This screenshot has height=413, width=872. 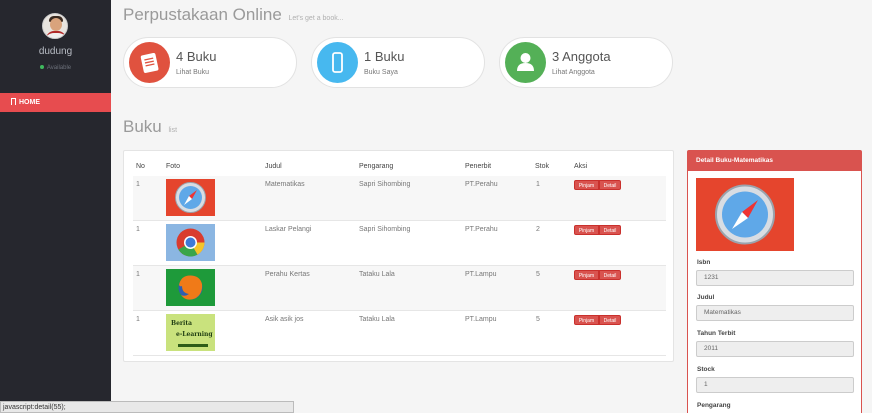 What do you see at coordinates (150, 126) in the screenshot?
I see `section-title: Buku list` at bounding box center [150, 126].